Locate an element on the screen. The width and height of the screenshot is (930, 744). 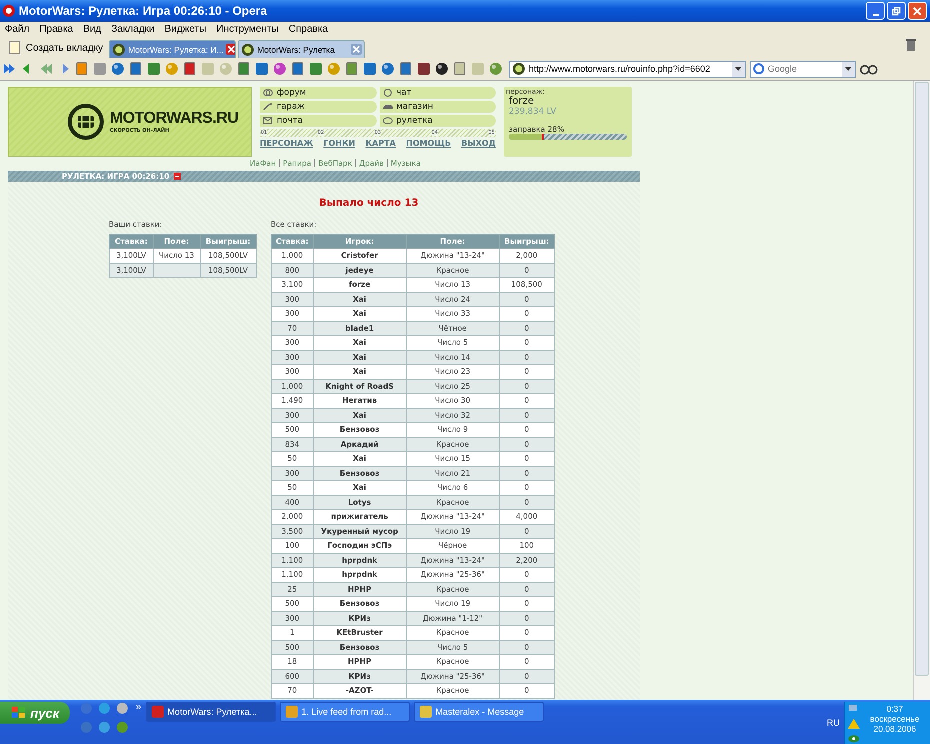
clock-date: 20.08.2006 is located at coordinates (895, 729).